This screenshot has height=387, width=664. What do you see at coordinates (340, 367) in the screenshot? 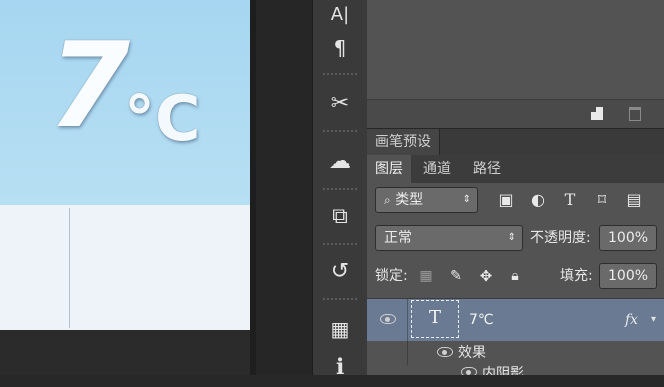
I see `info-icon: ℹ` at bounding box center [340, 367].